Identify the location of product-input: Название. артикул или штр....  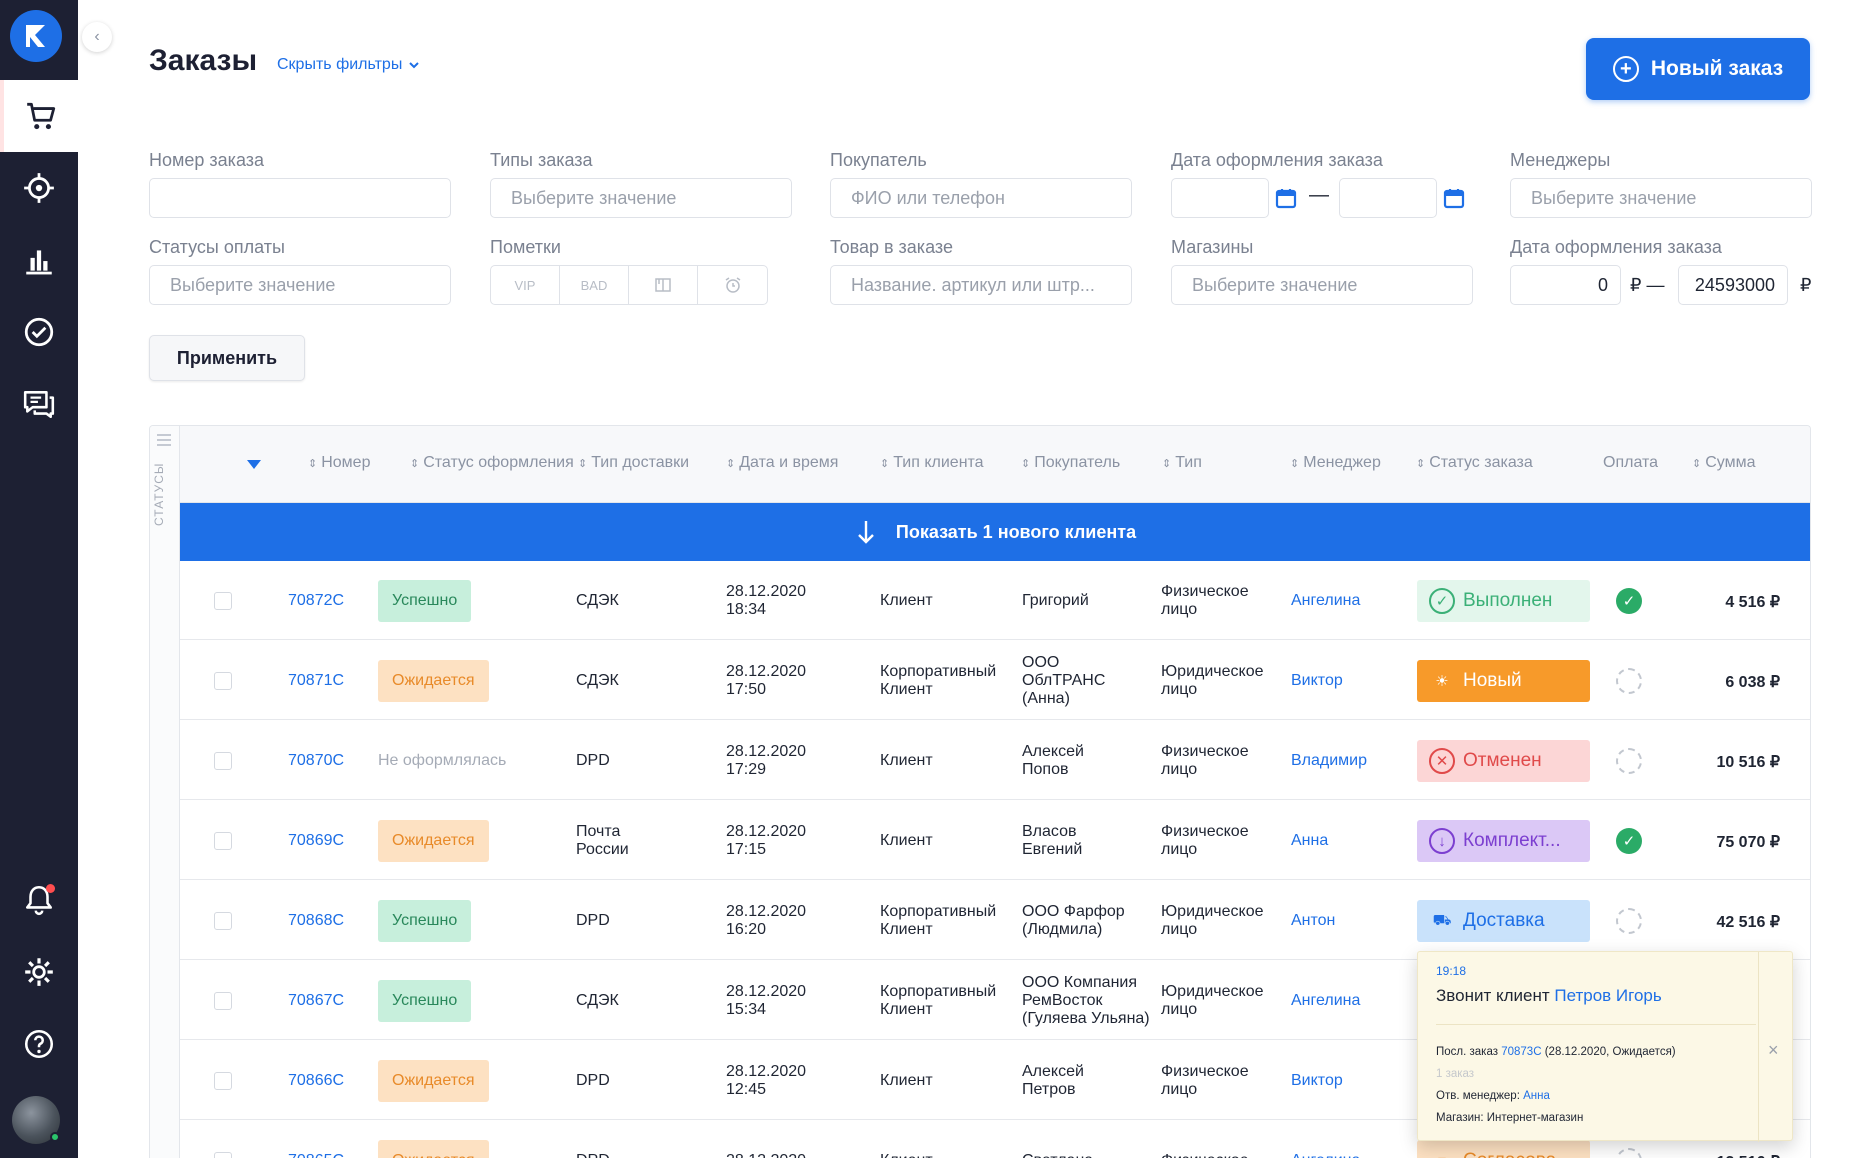
(981, 285).